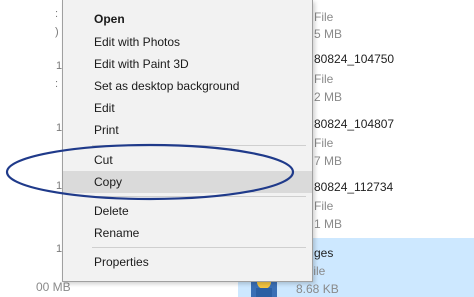 The width and height of the screenshot is (474, 297). I want to click on menu-item-label: Open, so click(109, 19).